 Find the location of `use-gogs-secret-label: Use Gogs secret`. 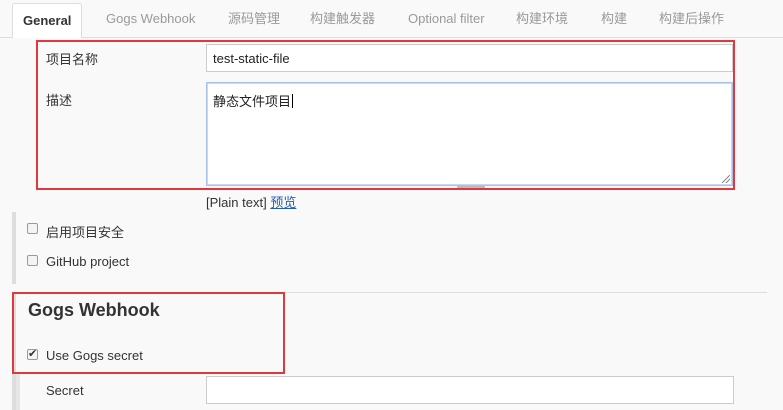

use-gogs-secret-label: Use Gogs secret is located at coordinates (94, 355).